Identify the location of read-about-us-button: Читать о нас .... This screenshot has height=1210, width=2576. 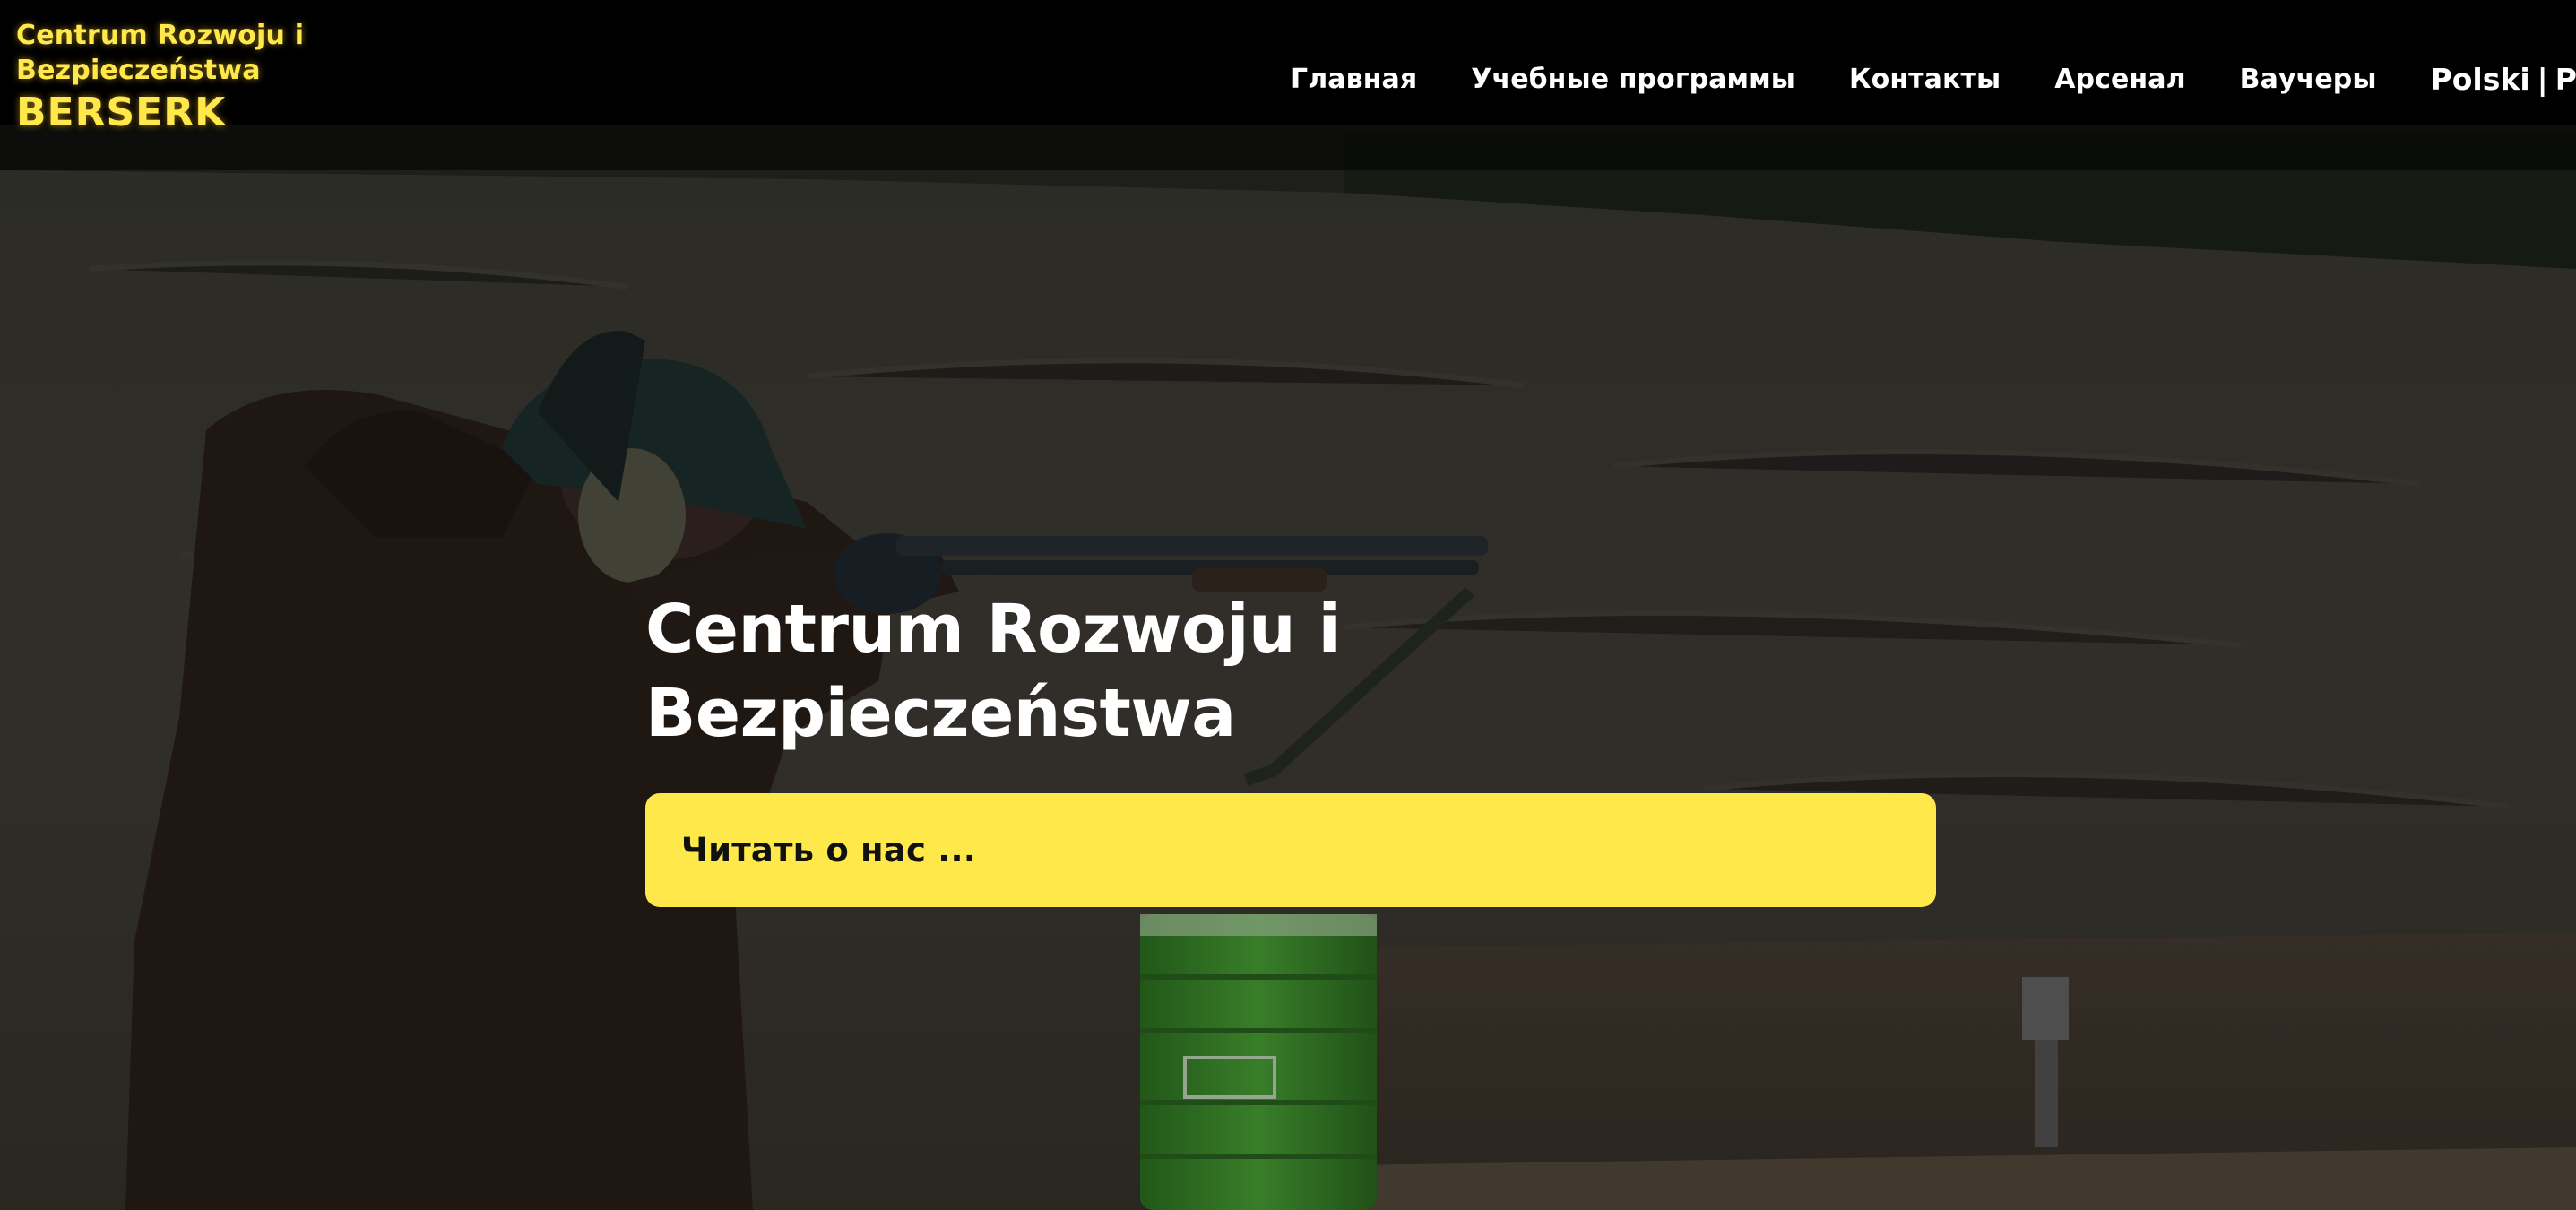
(1290, 850).